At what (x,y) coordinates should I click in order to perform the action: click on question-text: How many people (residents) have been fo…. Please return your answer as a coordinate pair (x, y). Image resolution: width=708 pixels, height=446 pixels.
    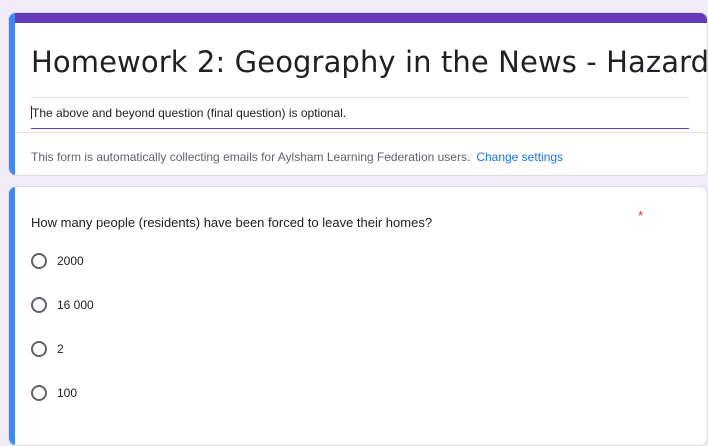
    Looking at the image, I should click on (232, 222).